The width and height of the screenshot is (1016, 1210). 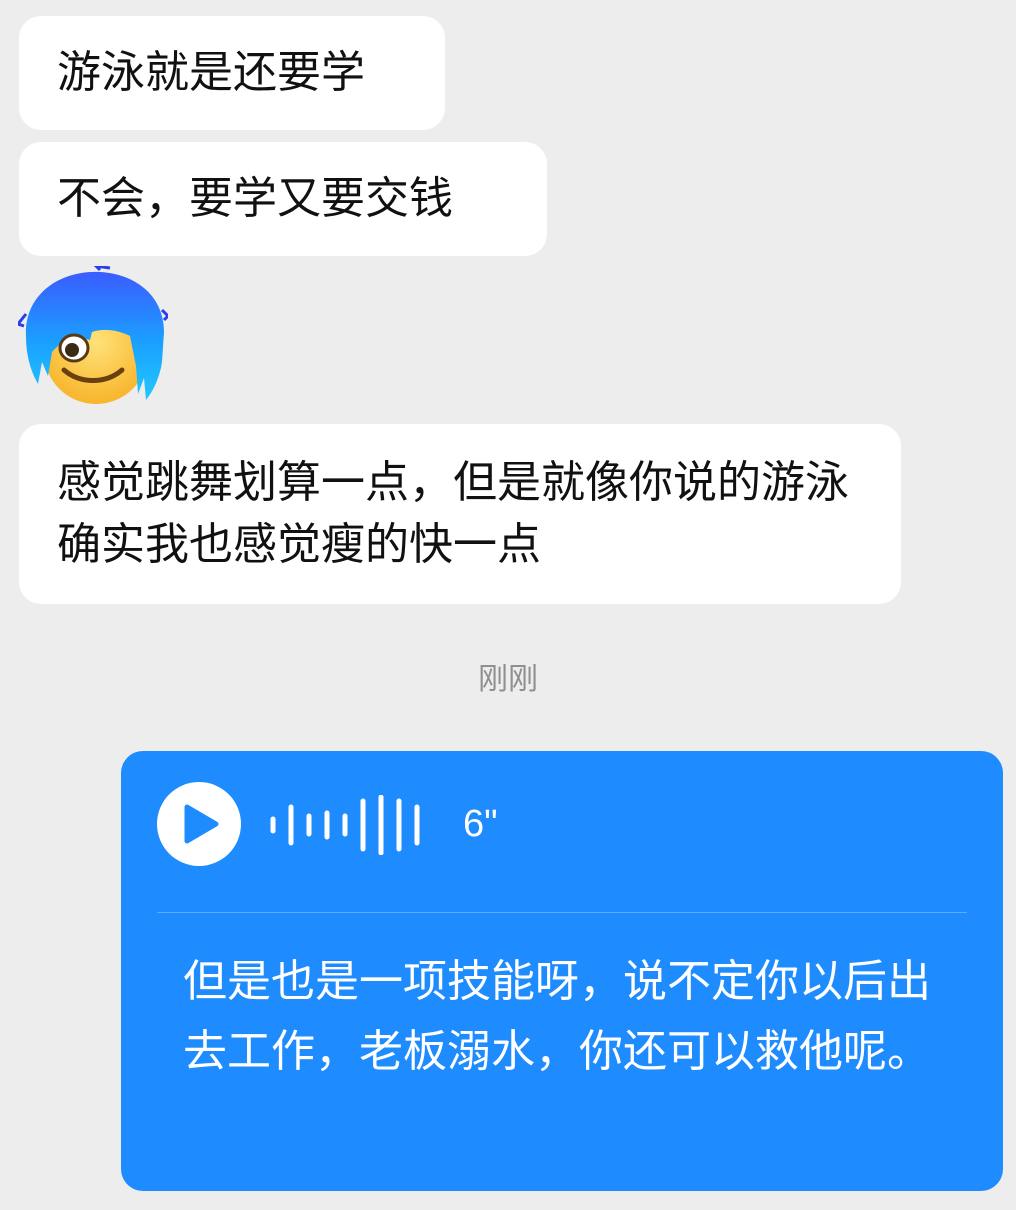 I want to click on message-bubble-3: 感觉跳舞划算一点，但是就像你说的游泳确实我也感觉瘦的快一点, so click(x=460, y=514).